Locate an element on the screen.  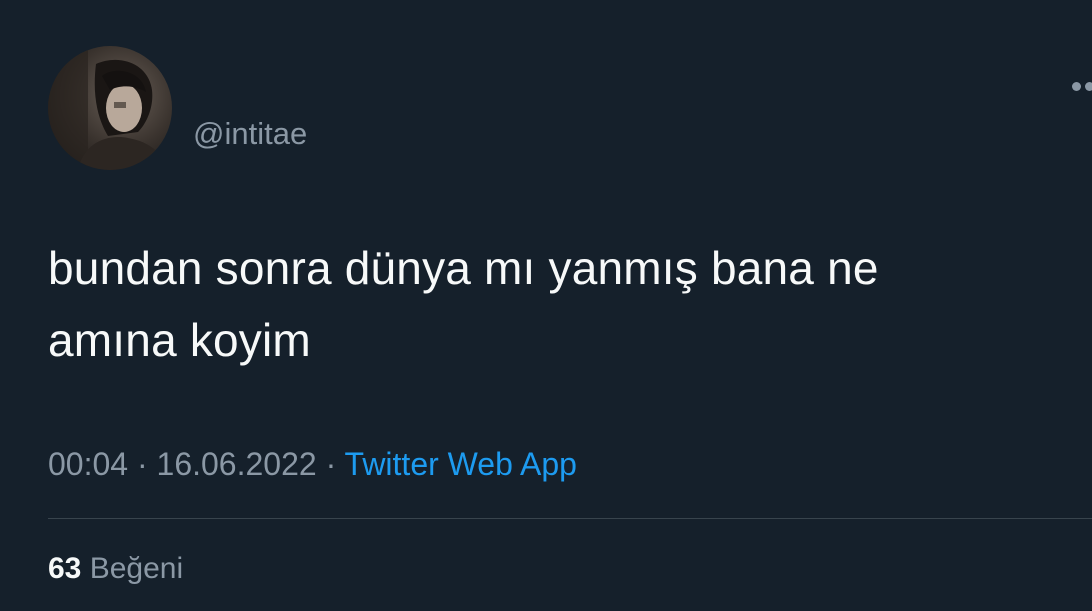
likes-stat: 63 Beğeni is located at coordinates (115, 569).